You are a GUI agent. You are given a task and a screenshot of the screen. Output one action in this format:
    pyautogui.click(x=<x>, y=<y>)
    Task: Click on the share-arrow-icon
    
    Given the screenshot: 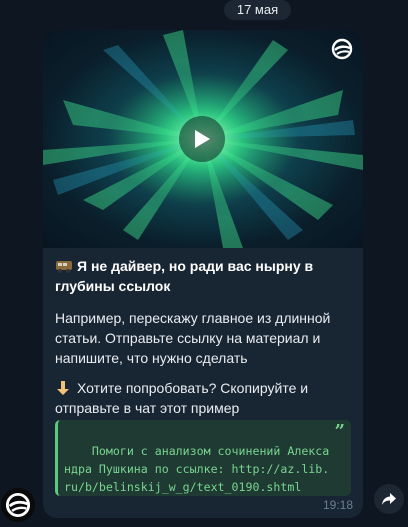 What is the action you would take?
    pyautogui.click(x=389, y=499)
    